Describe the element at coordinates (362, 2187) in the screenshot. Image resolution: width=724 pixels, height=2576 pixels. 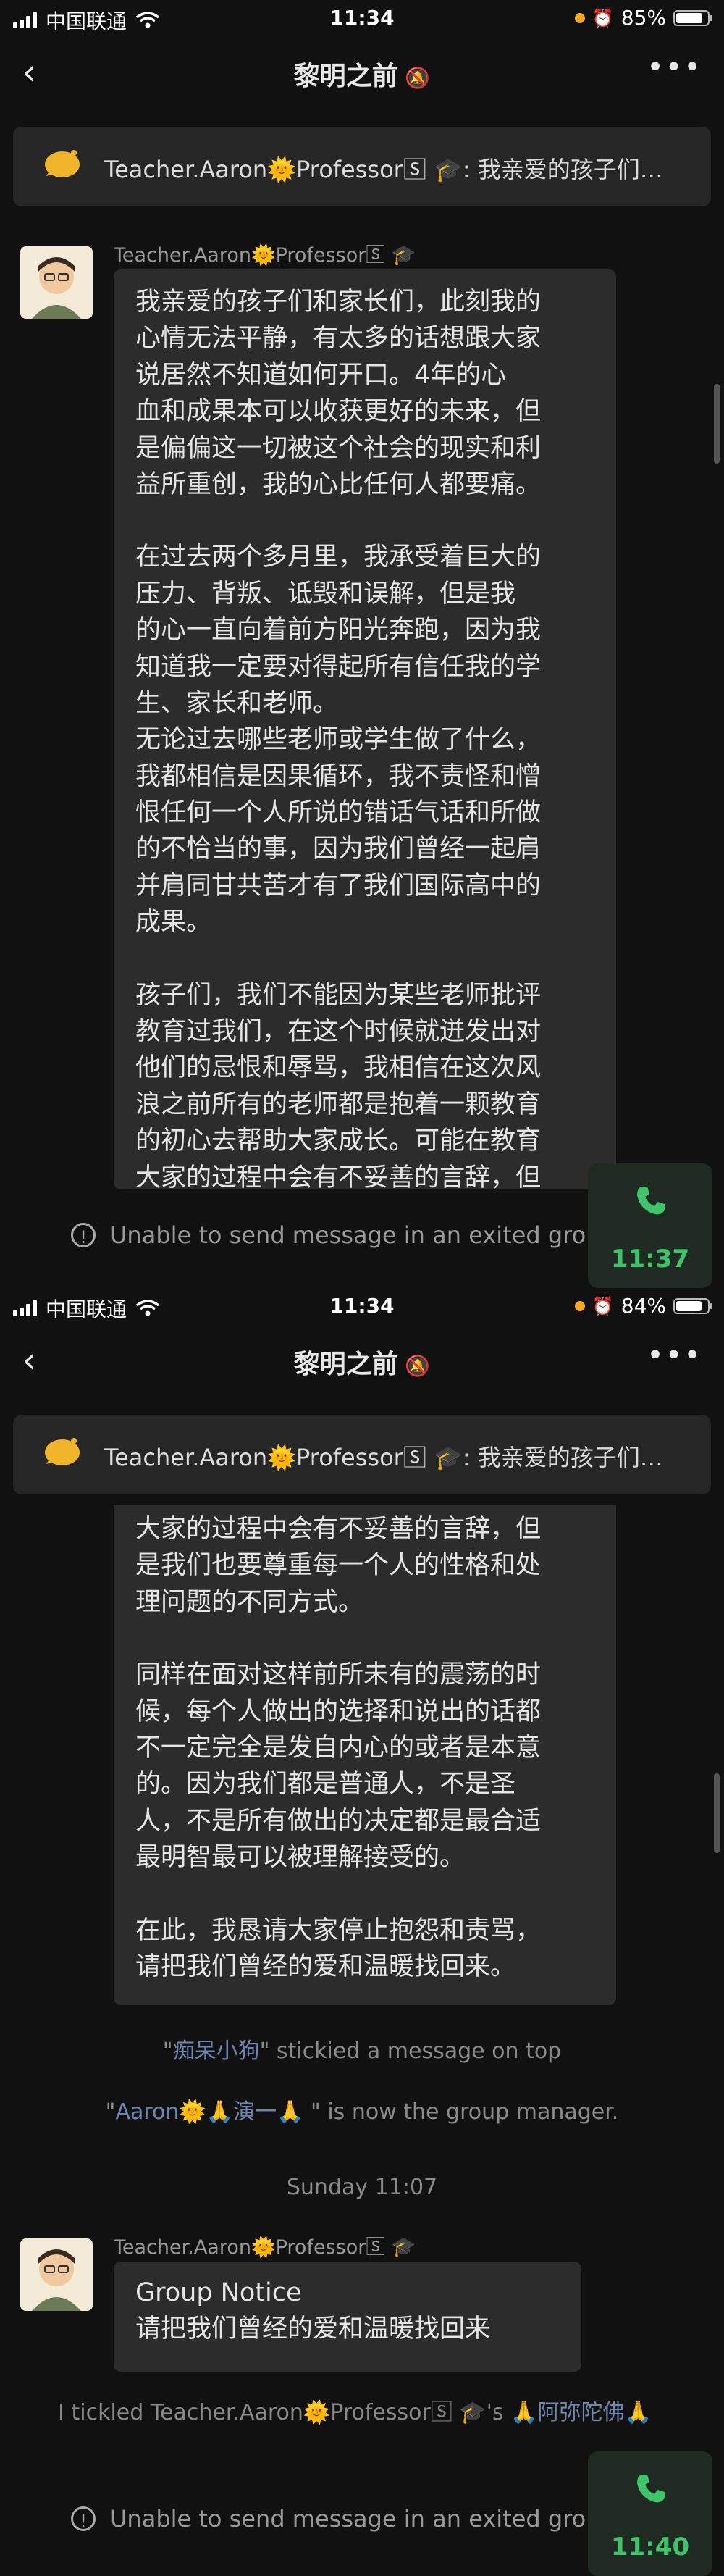
I see `timestamp: Sunday 11:07` at that location.